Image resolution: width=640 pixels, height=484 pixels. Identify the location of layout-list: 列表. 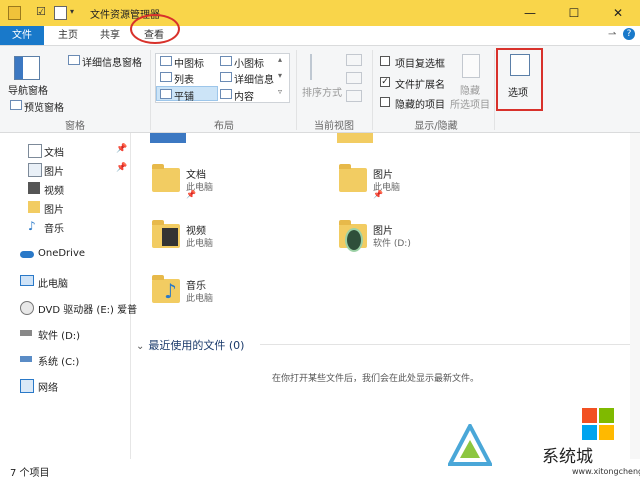
(184, 78).